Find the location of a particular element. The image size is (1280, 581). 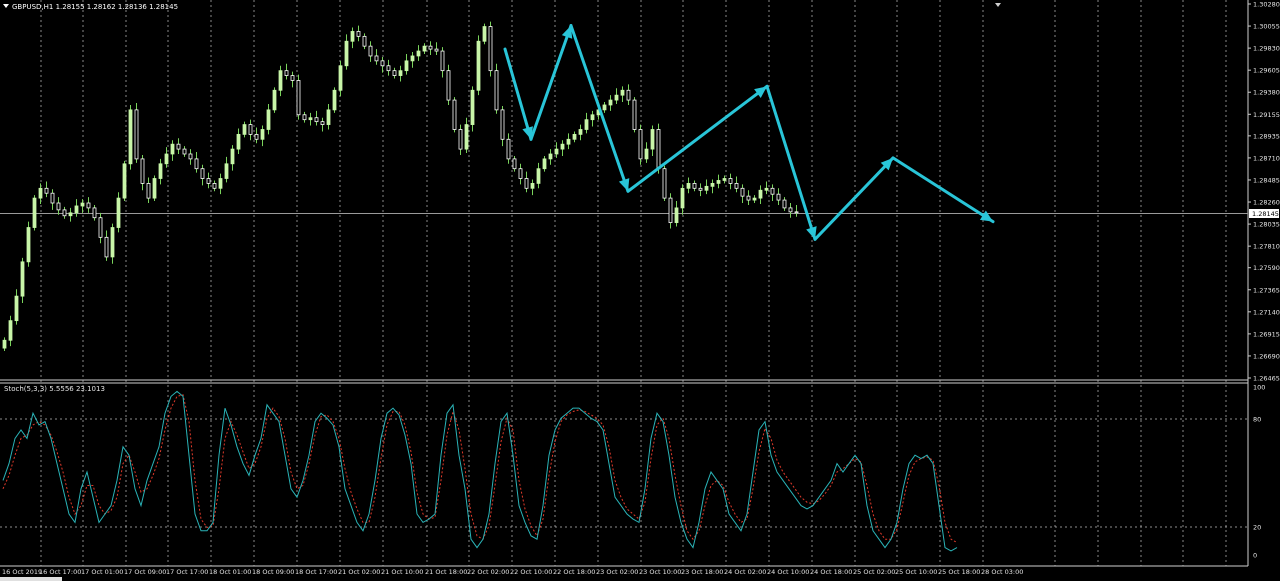

time-tick-label: 17 Oct 01:00 is located at coordinates (102, 572).